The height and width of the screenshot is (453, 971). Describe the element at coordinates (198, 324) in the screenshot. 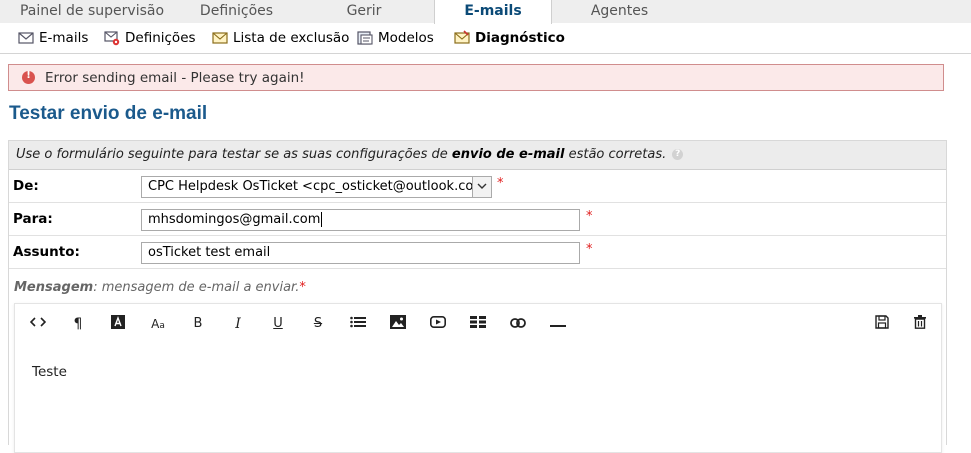

I see `bold-icon: B` at that location.